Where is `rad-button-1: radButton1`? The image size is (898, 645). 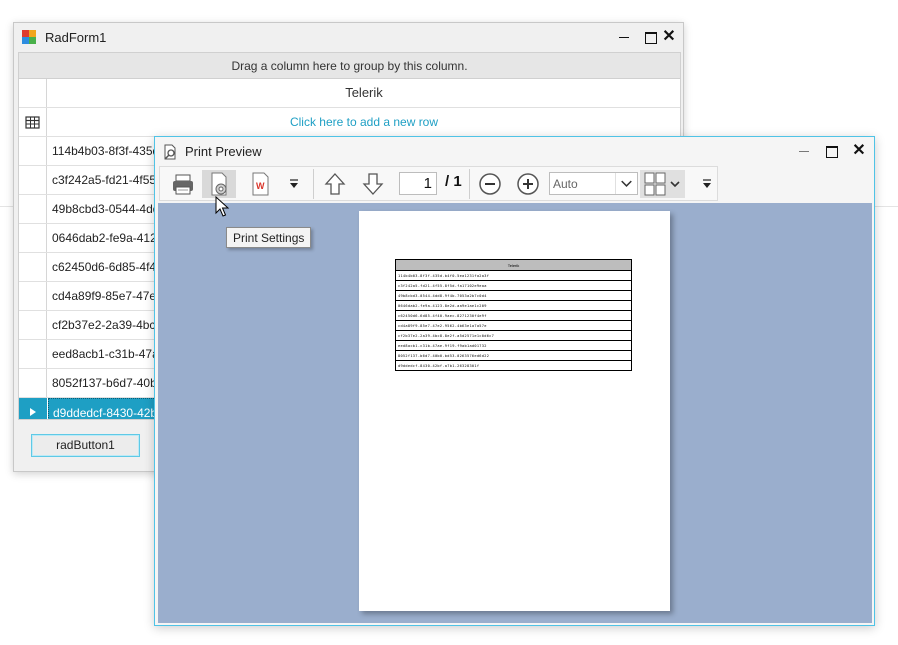
rad-button-1: radButton1 is located at coordinates (85, 445).